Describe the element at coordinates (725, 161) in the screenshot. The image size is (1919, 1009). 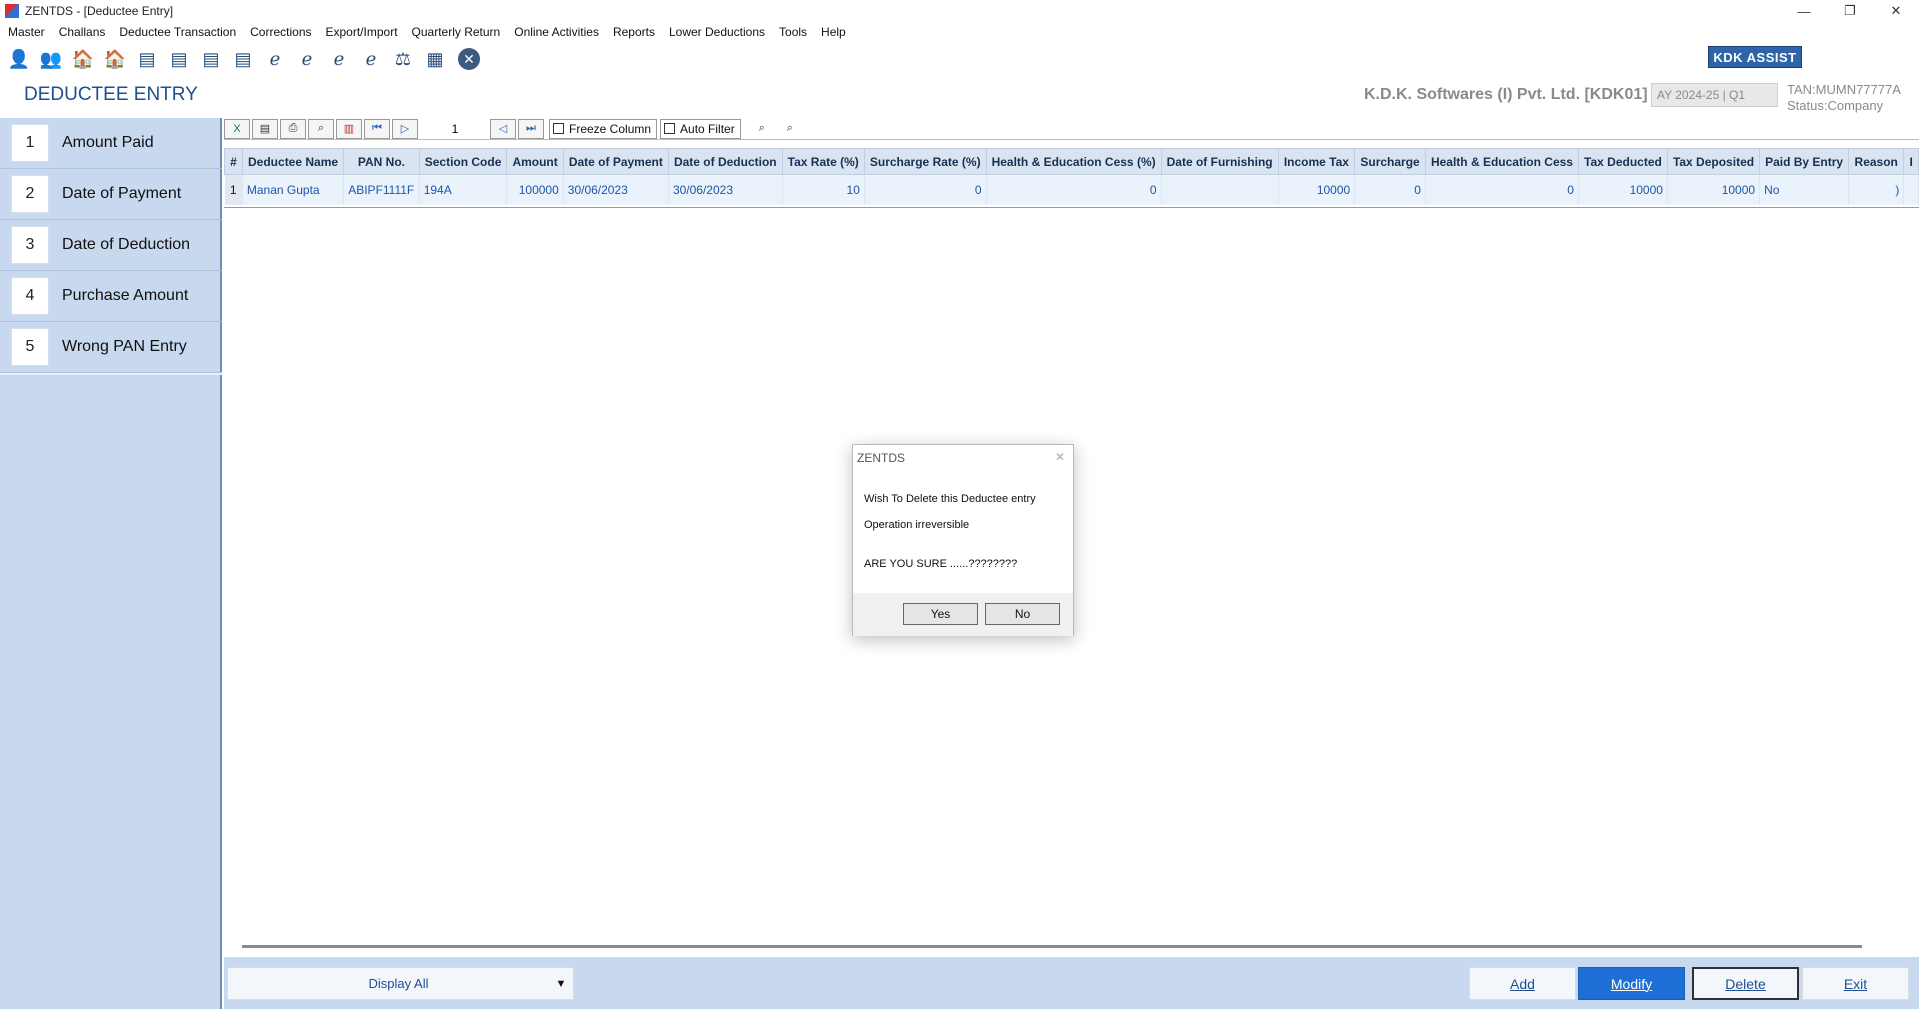
I see `column-header: Date of Deduction` at that location.